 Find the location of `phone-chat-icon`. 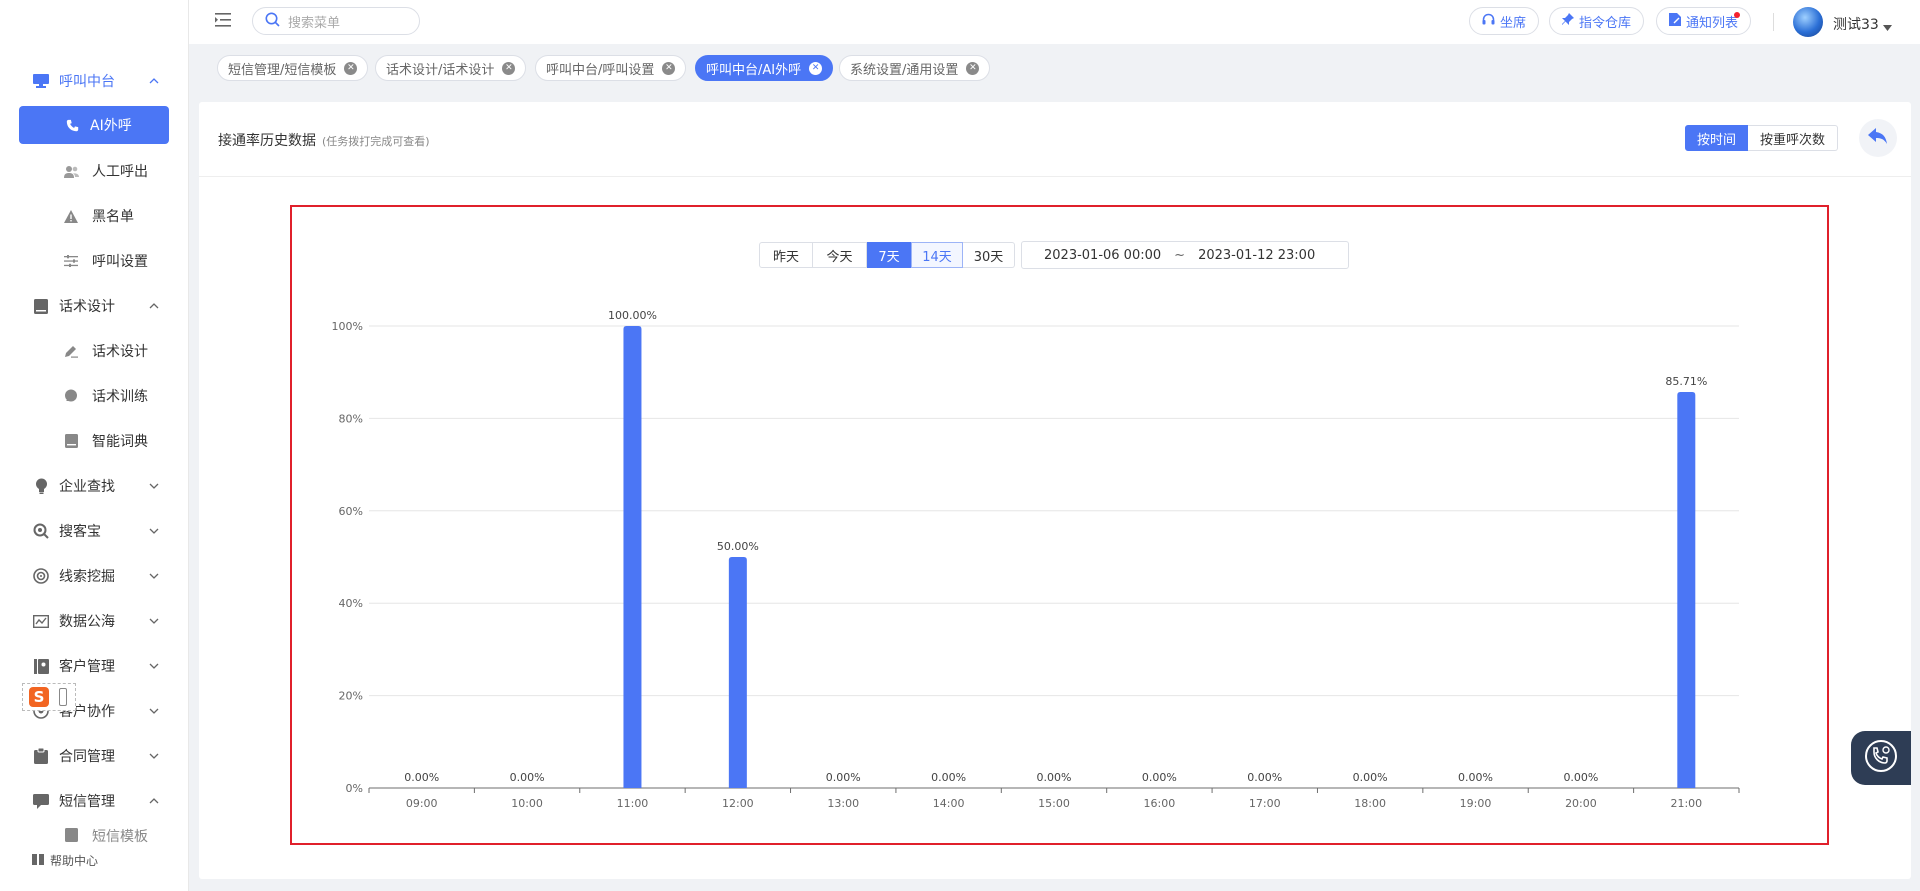

phone-chat-icon is located at coordinates (1881, 758).